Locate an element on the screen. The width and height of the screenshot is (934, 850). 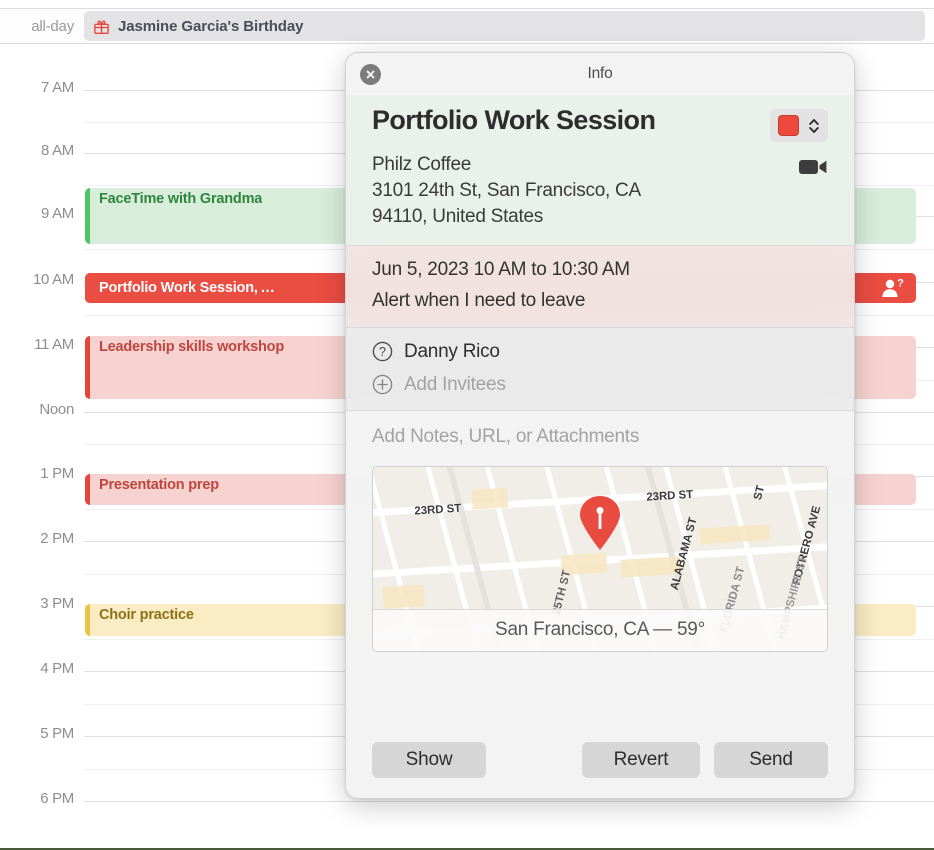
event-title-label: Presentation prep is located at coordinates (159, 485).